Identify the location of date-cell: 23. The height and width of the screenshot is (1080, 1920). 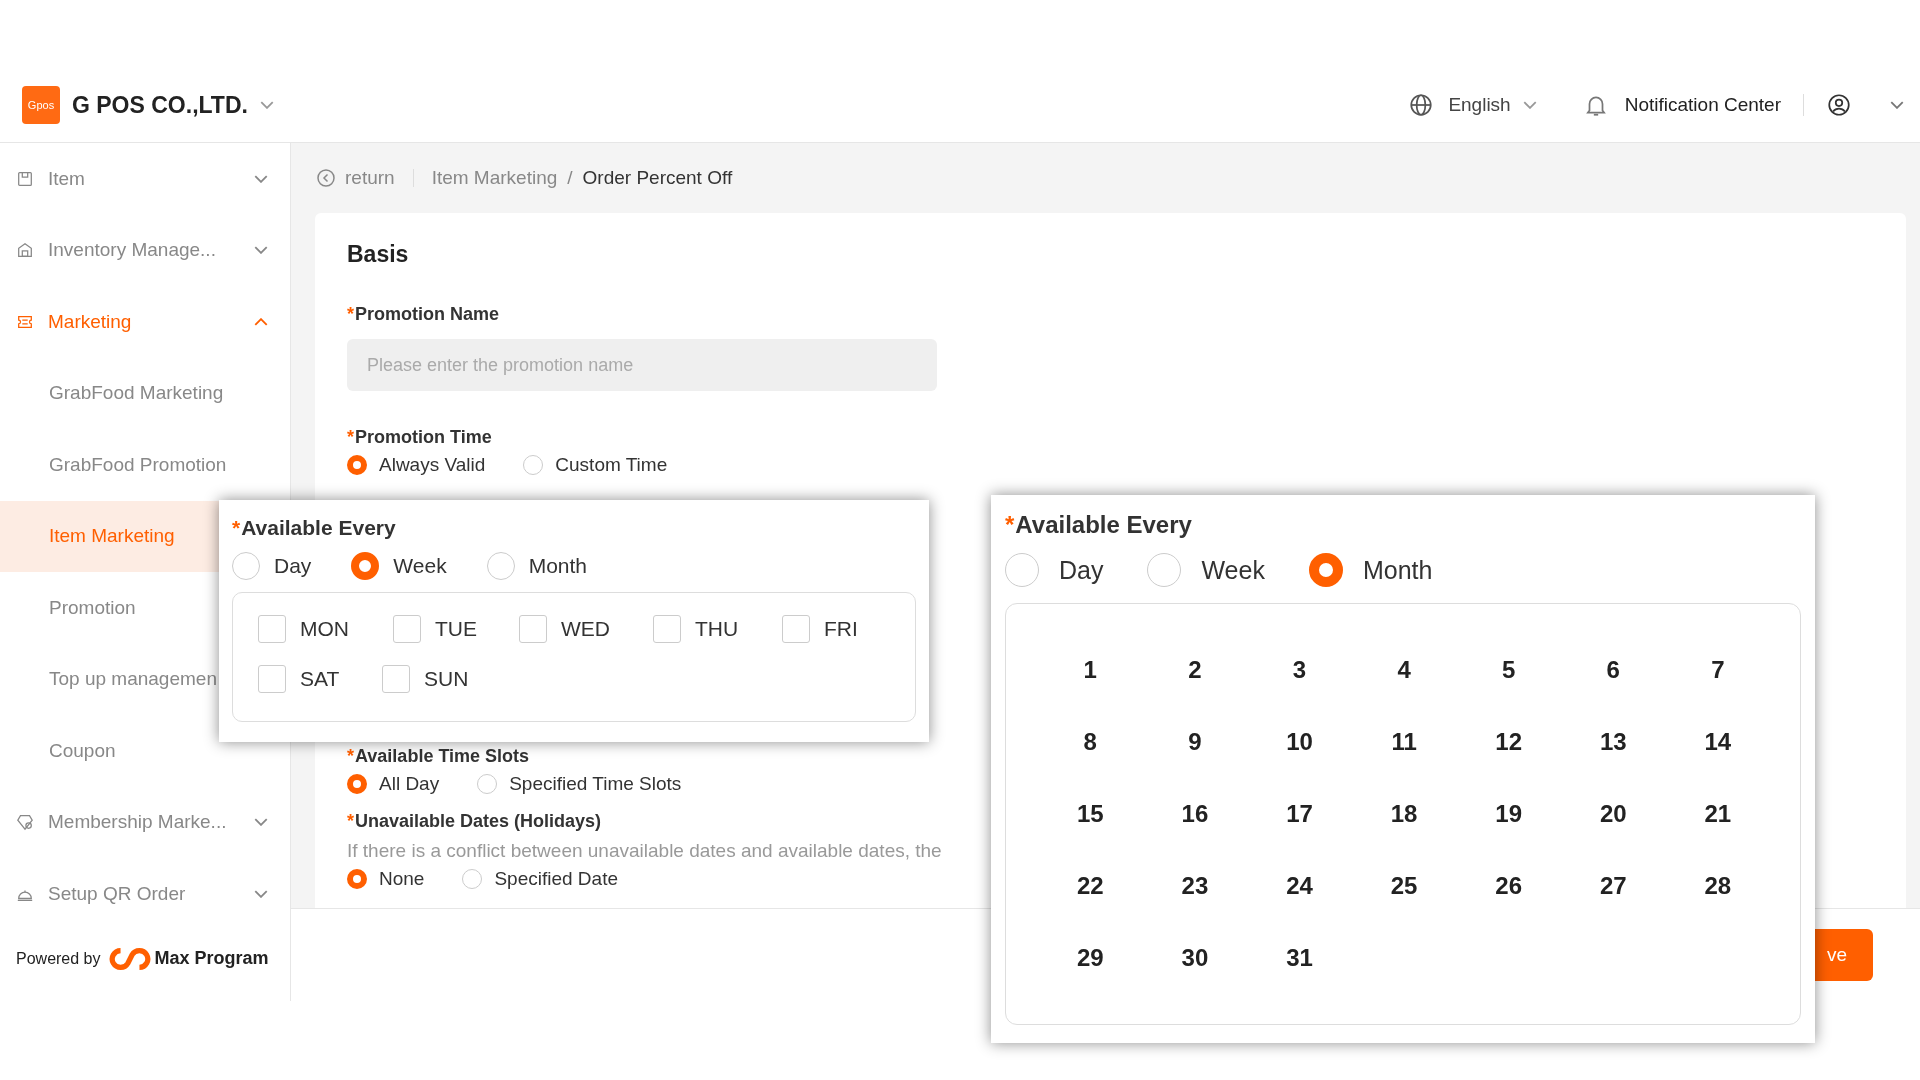
(1195, 908).